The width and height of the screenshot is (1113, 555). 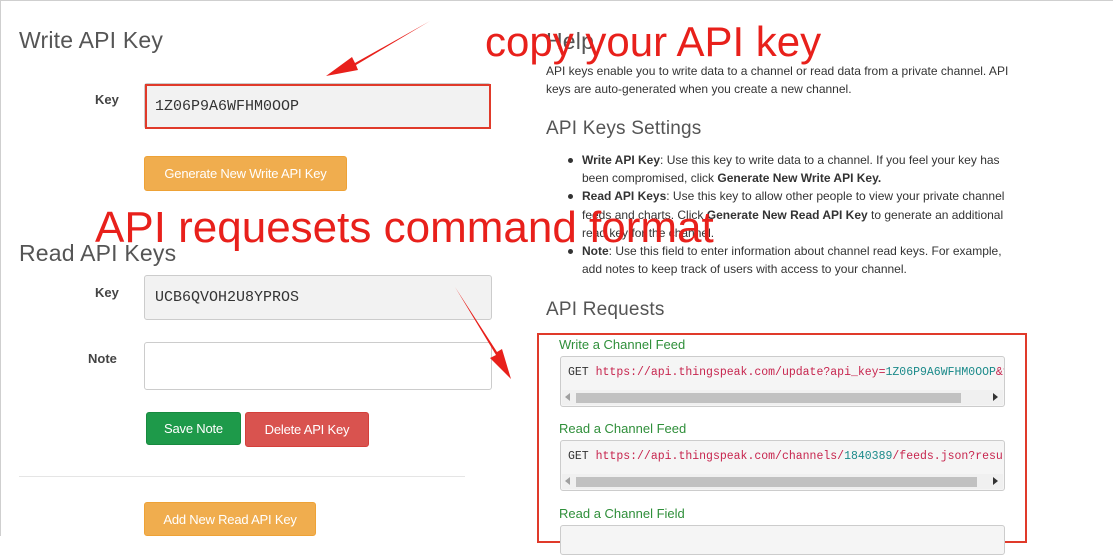 I want to click on annotation-copy-api-key: copy your API key, so click(x=653, y=41).